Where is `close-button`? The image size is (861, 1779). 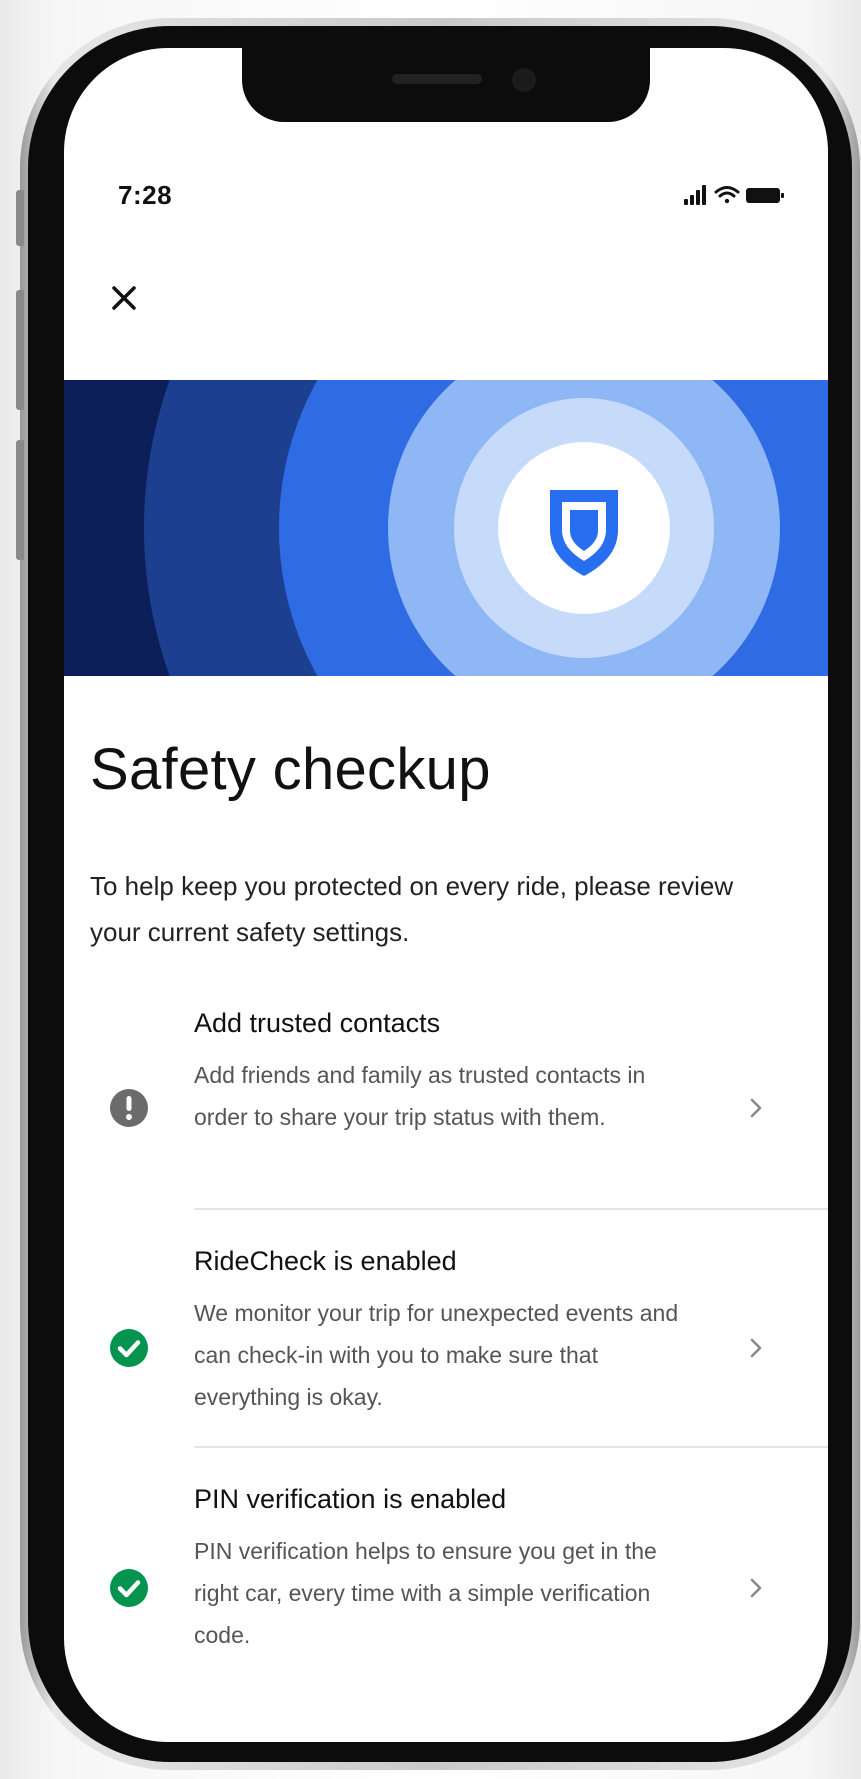
close-button is located at coordinates (124, 298).